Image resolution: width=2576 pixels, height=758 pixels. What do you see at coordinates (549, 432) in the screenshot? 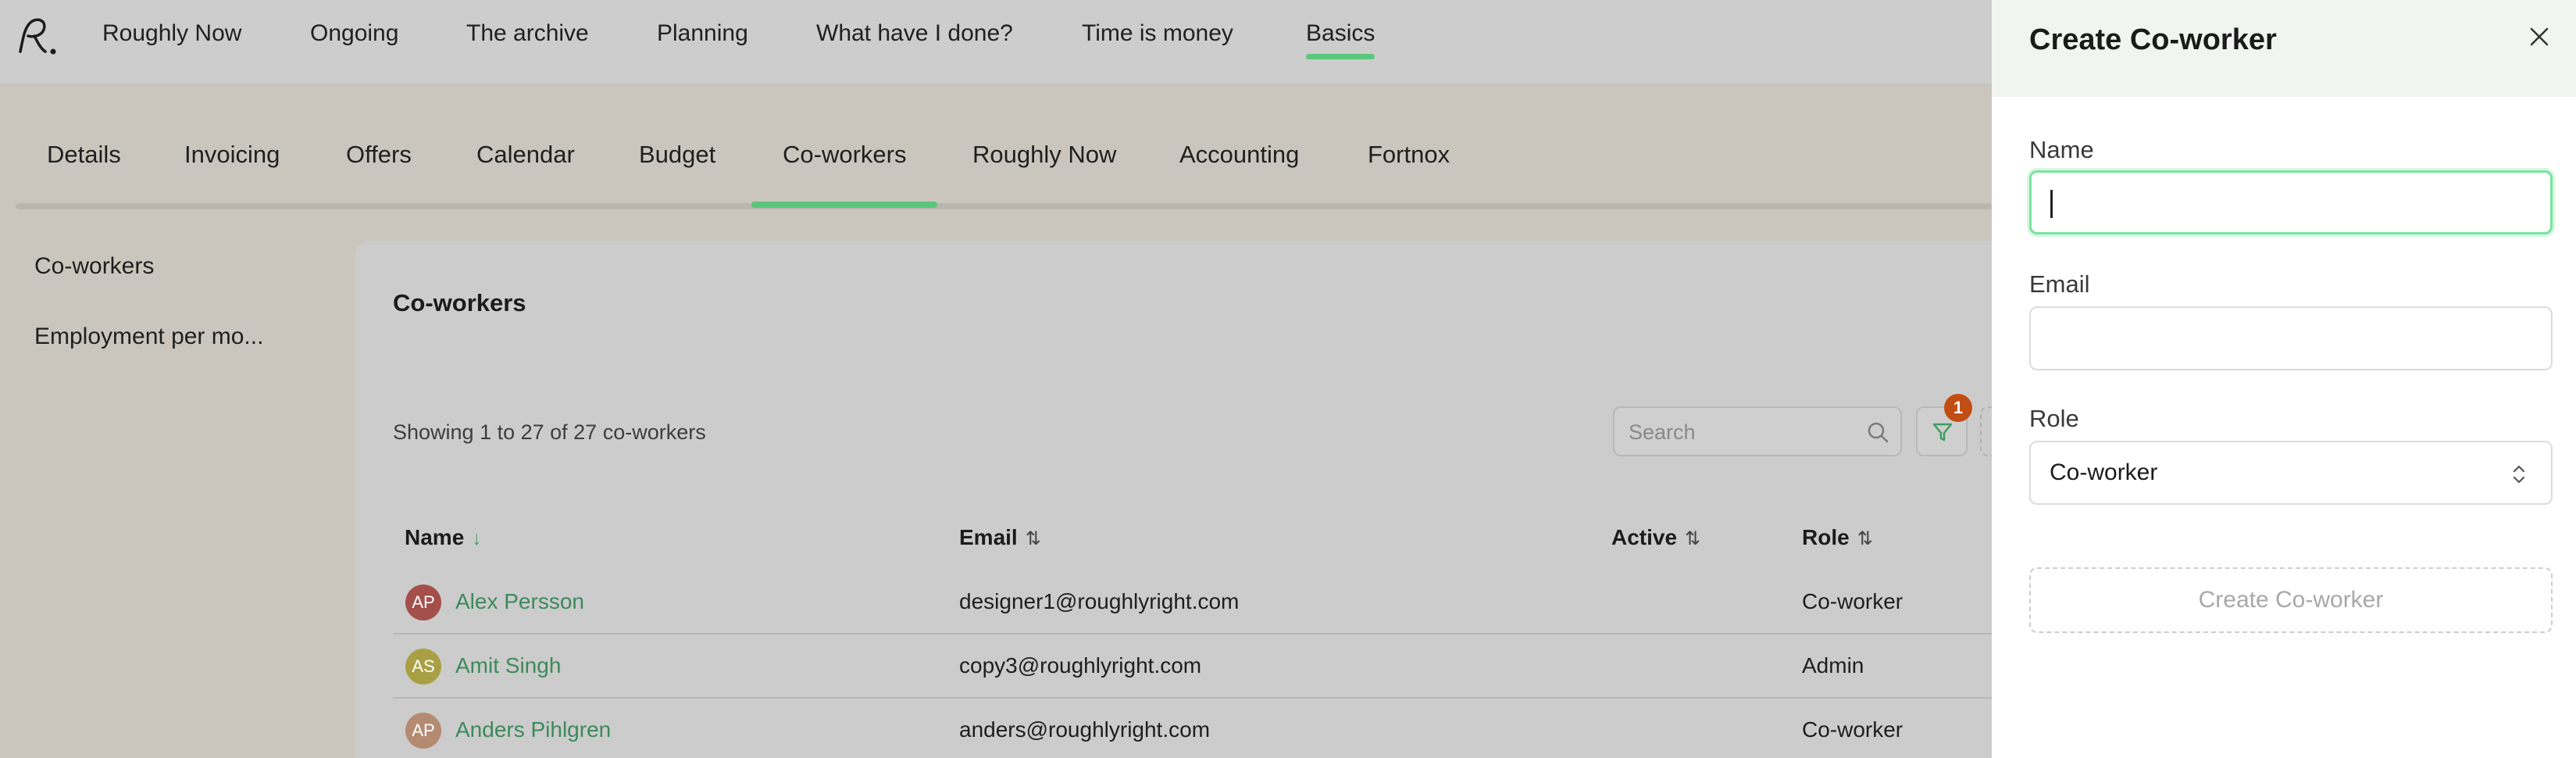
I see `results-count: Showing 1 to 27 of 27 co-workers` at bounding box center [549, 432].